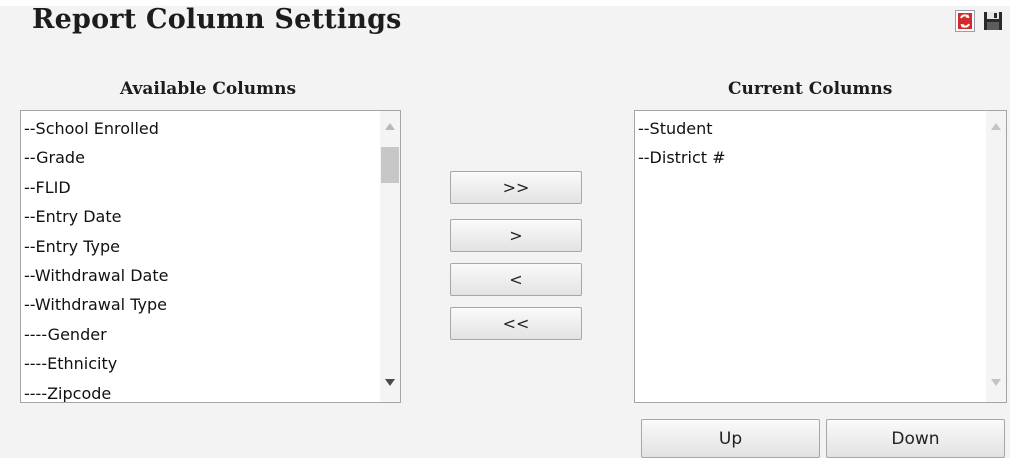 Image resolution: width=1010 pixels, height=458 pixels. I want to click on list-item: --Withdrawal Type, so click(201, 304).